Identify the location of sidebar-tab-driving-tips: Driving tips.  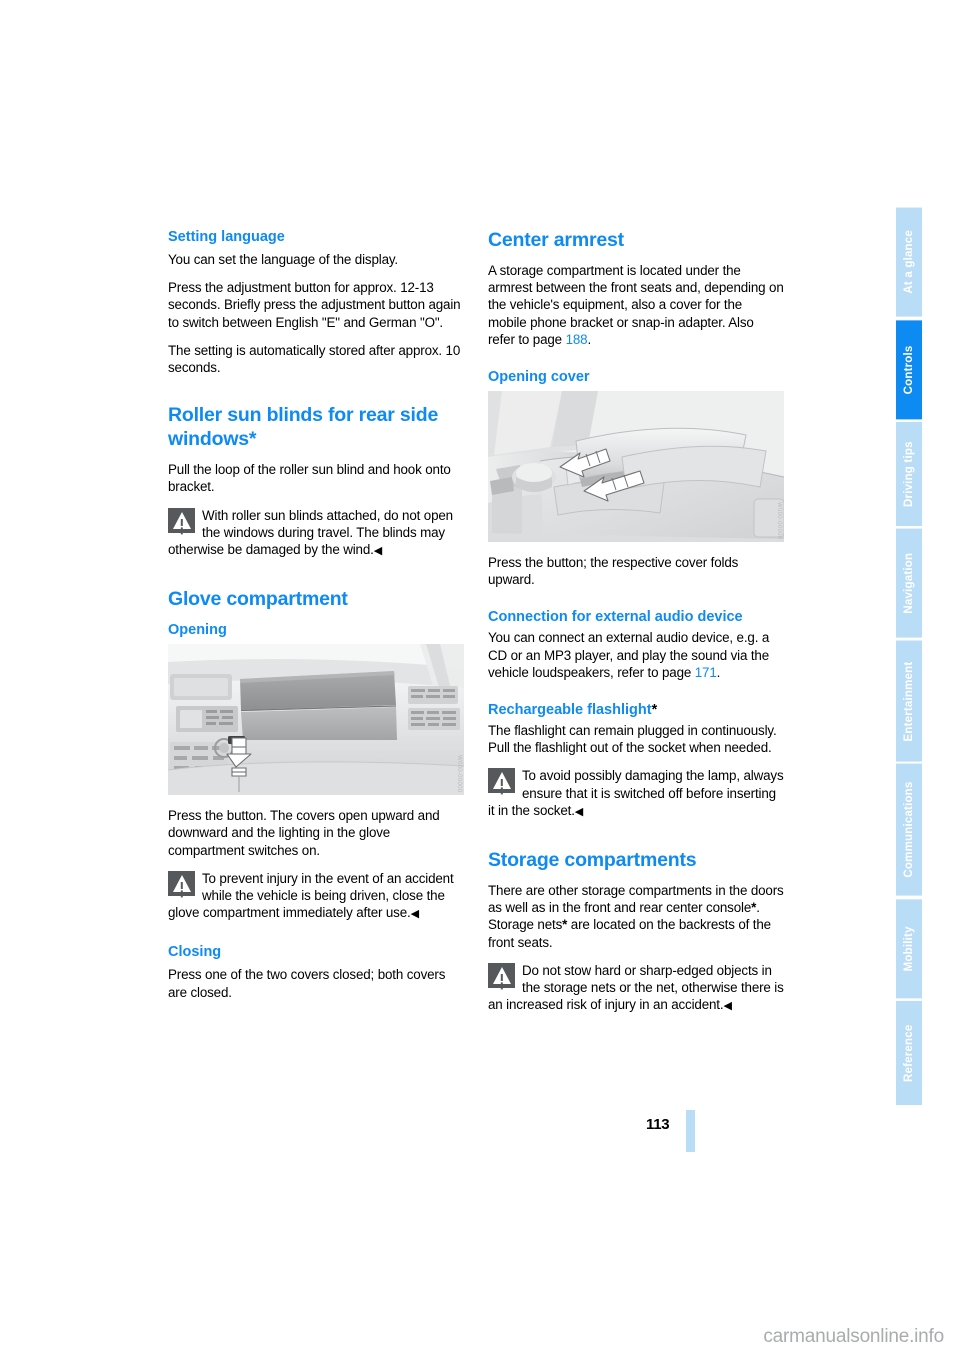
(909, 473).